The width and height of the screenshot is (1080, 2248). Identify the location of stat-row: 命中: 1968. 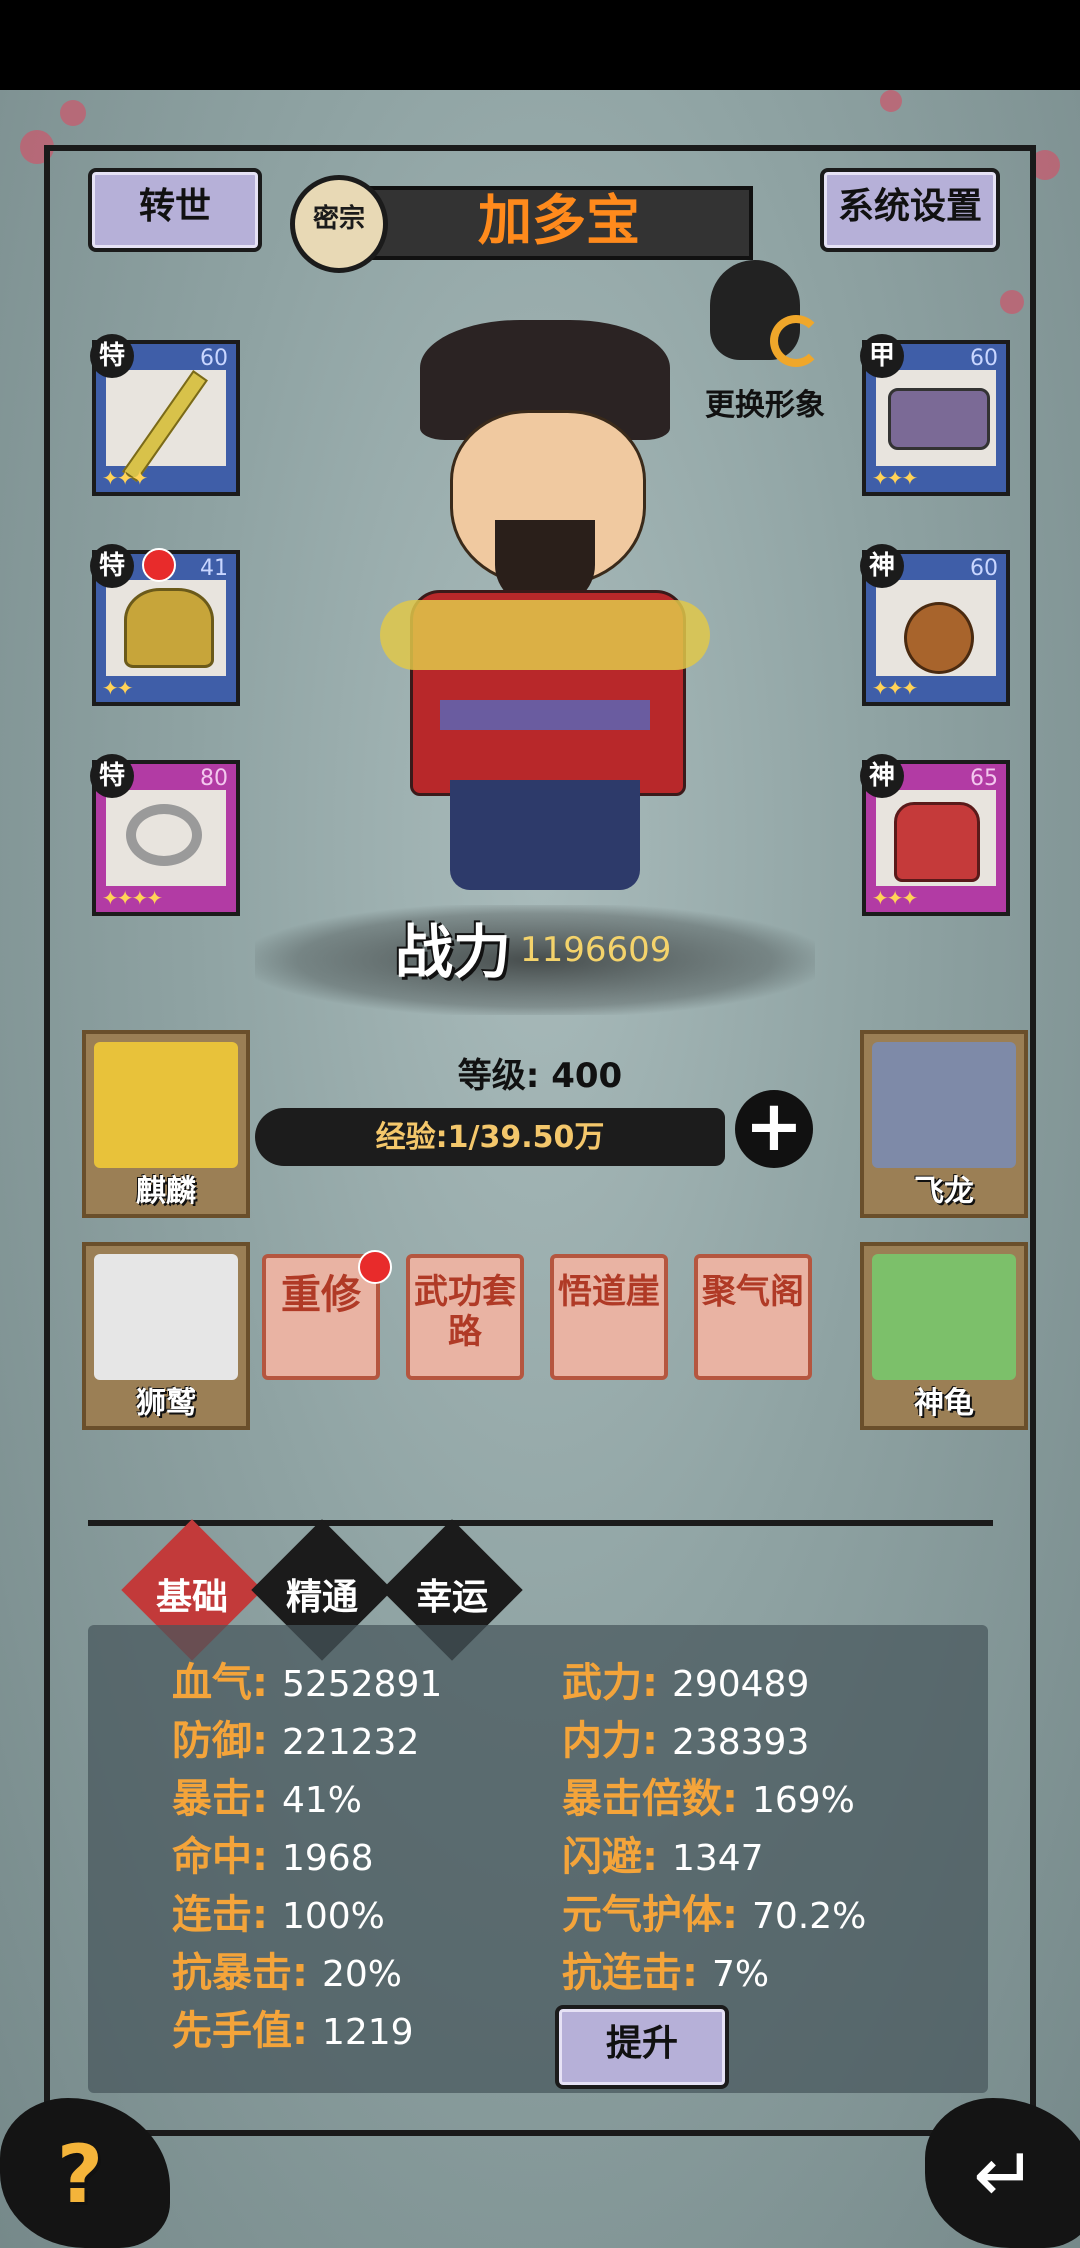
(273, 1853).